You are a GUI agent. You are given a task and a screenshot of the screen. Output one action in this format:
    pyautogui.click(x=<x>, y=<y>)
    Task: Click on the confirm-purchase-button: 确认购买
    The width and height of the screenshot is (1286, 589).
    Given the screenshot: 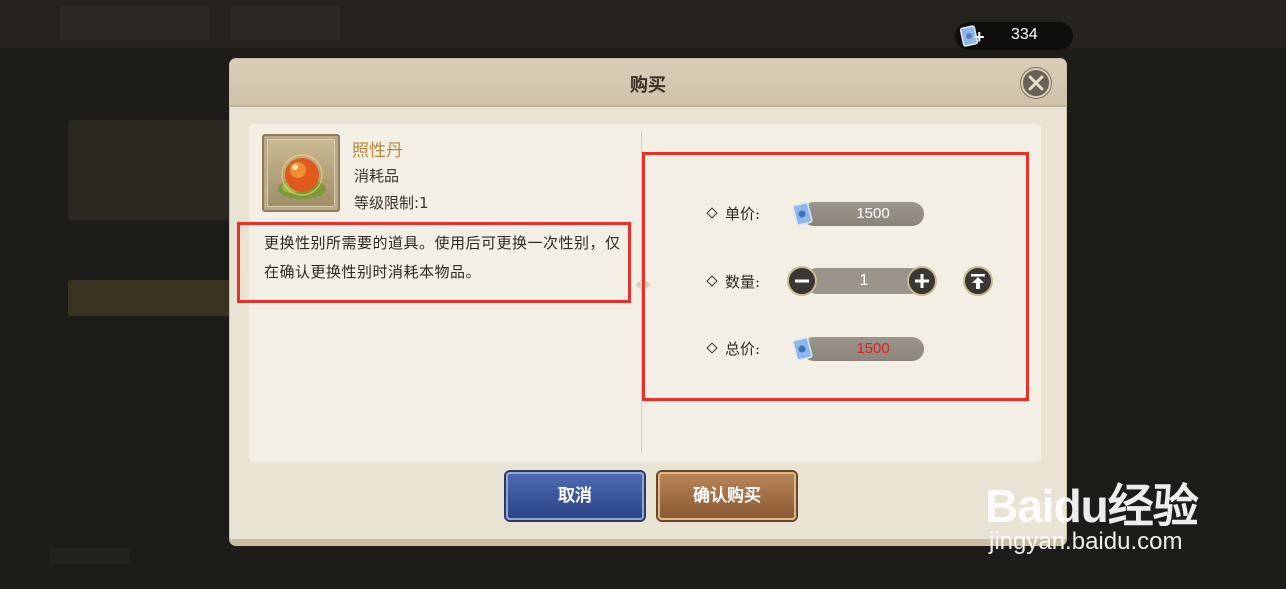 What is the action you would take?
    pyautogui.click(x=727, y=496)
    